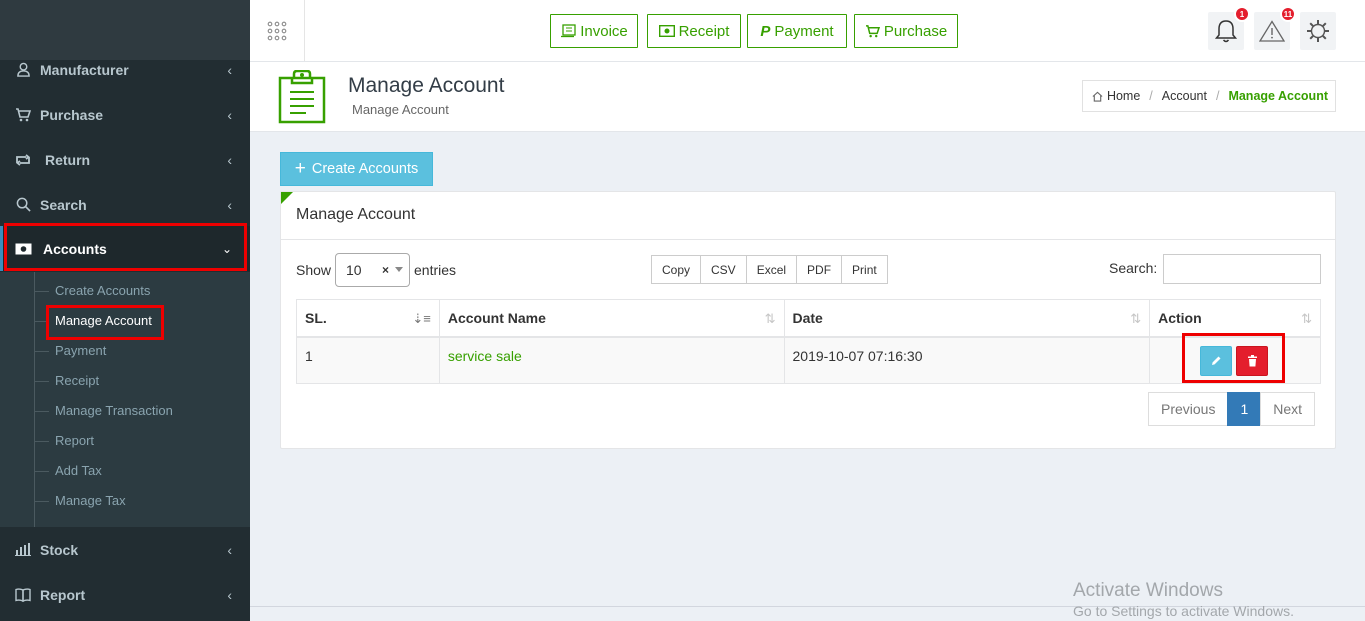 The image size is (1365, 621). What do you see at coordinates (1235, 318) in the screenshot?
I see `column-header-action: Action ⇅` at bounding box center [1235, 318].